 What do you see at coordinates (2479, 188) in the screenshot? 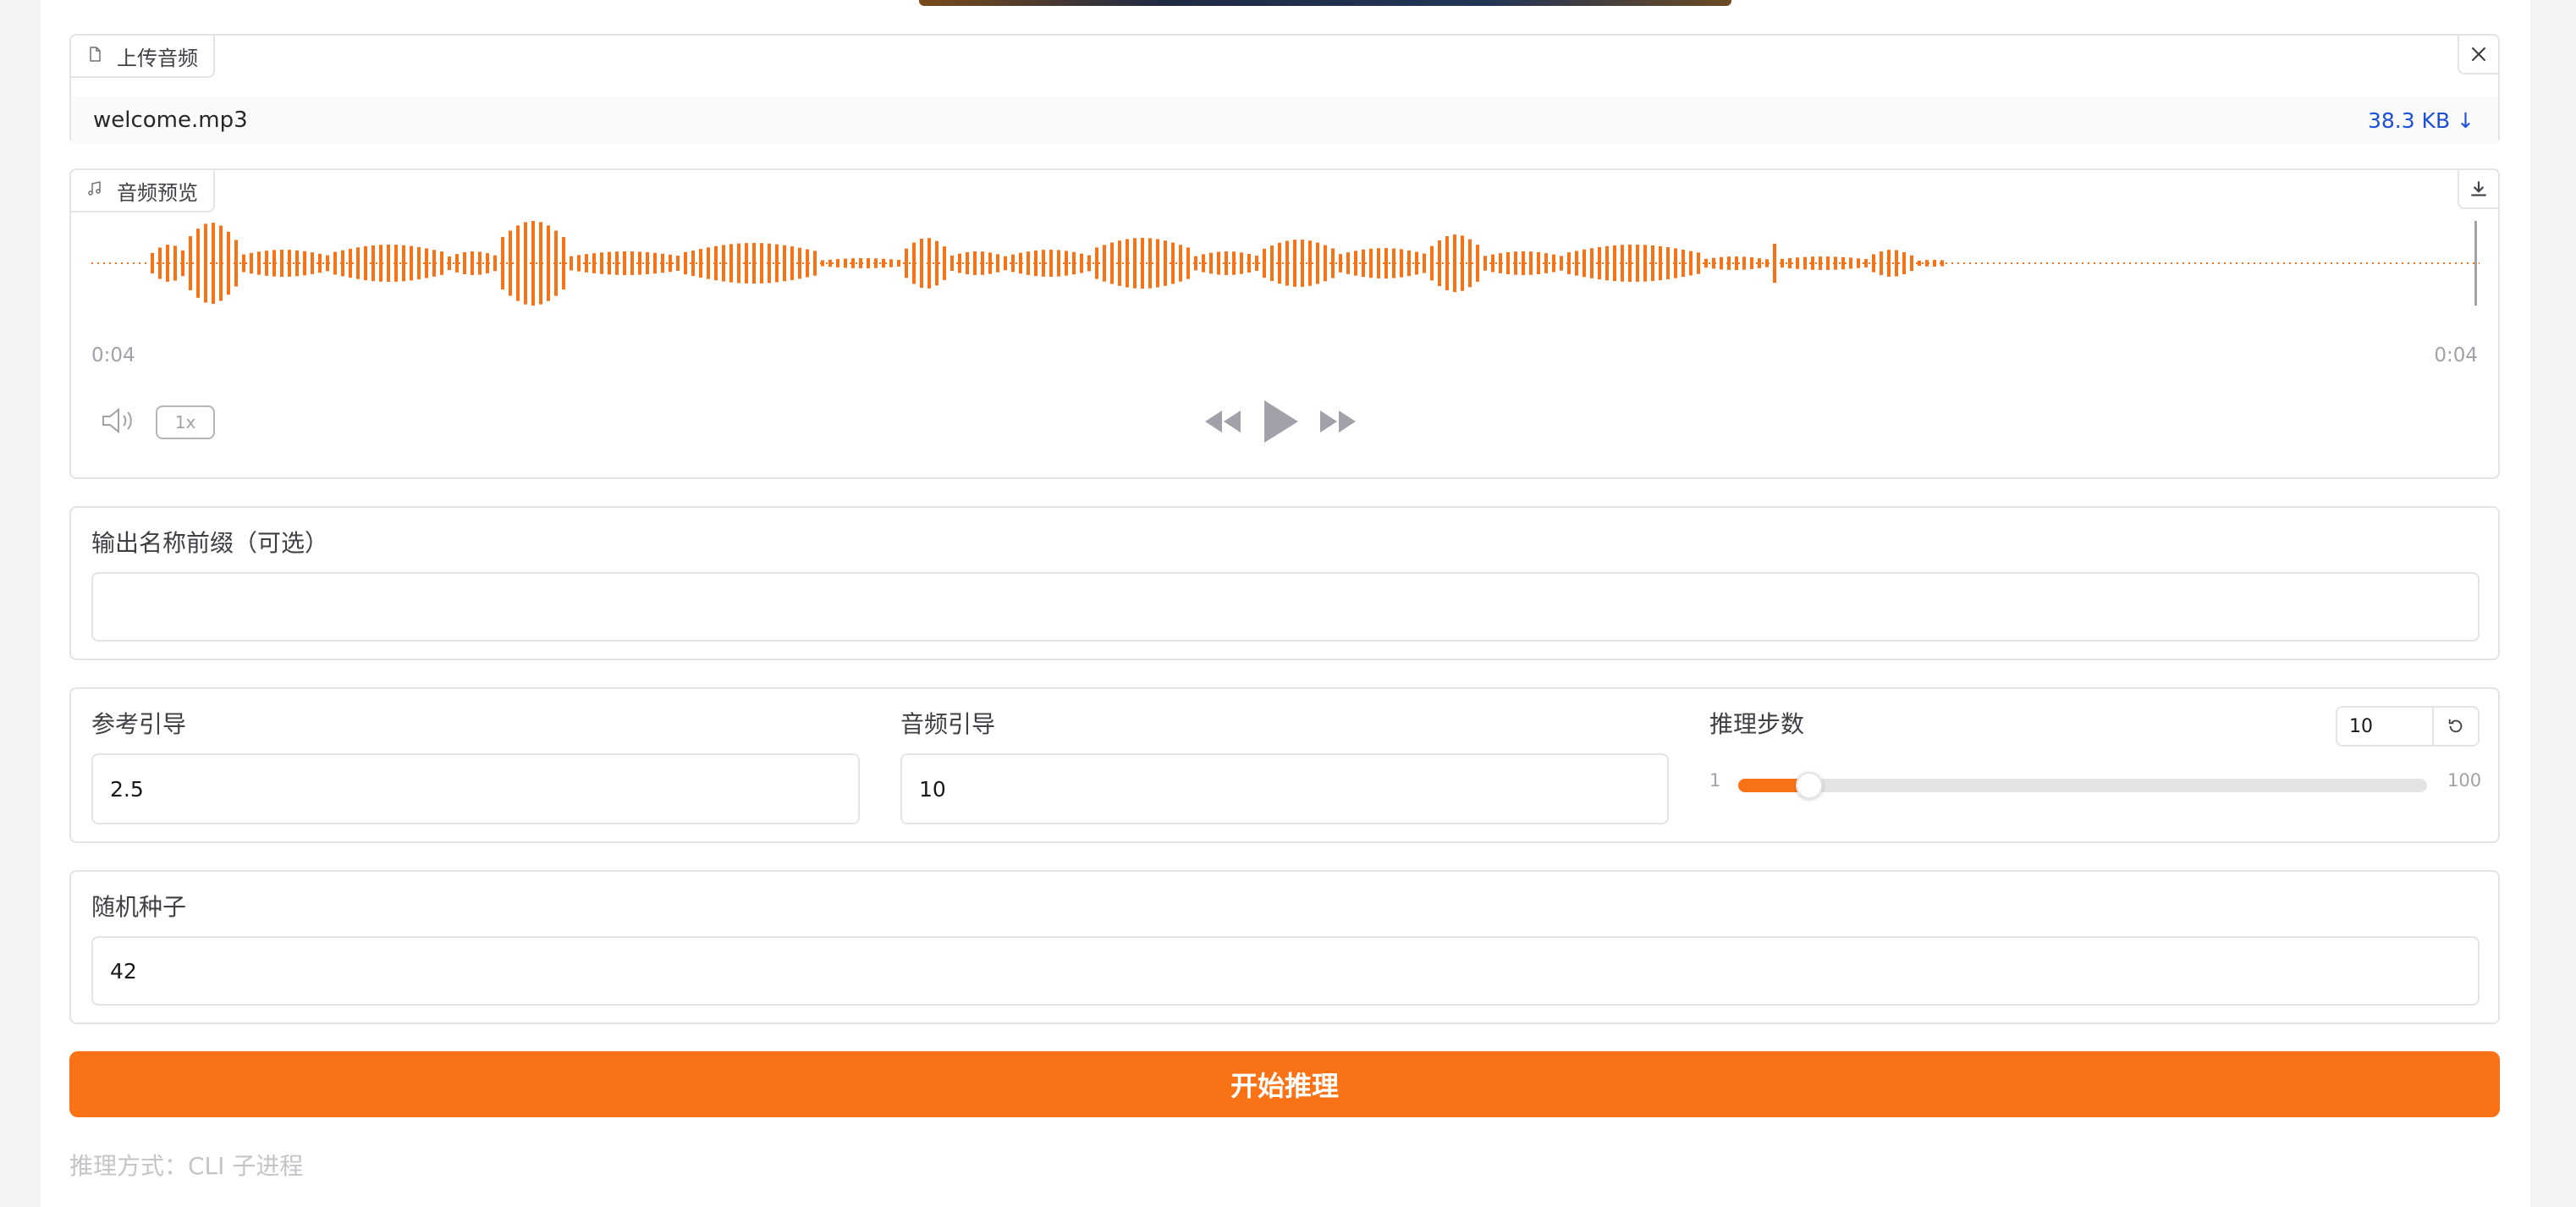
I see `download-audio-button` at bounding box center [2479, 188].